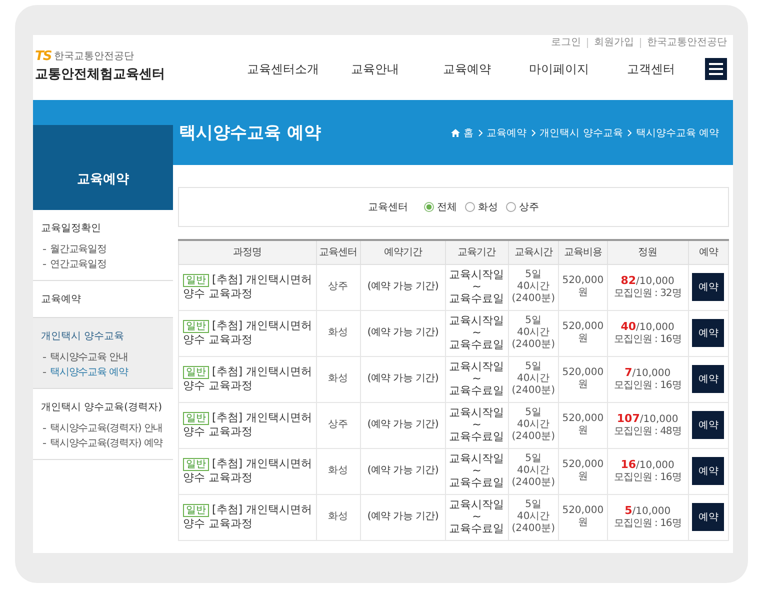 Image resolution: width=760 pixels, height=590 pixels. What do you see at coordinates (481, 207) in the screenshot?
I see `radio-option: 화성` at bounding box center [481, 207].